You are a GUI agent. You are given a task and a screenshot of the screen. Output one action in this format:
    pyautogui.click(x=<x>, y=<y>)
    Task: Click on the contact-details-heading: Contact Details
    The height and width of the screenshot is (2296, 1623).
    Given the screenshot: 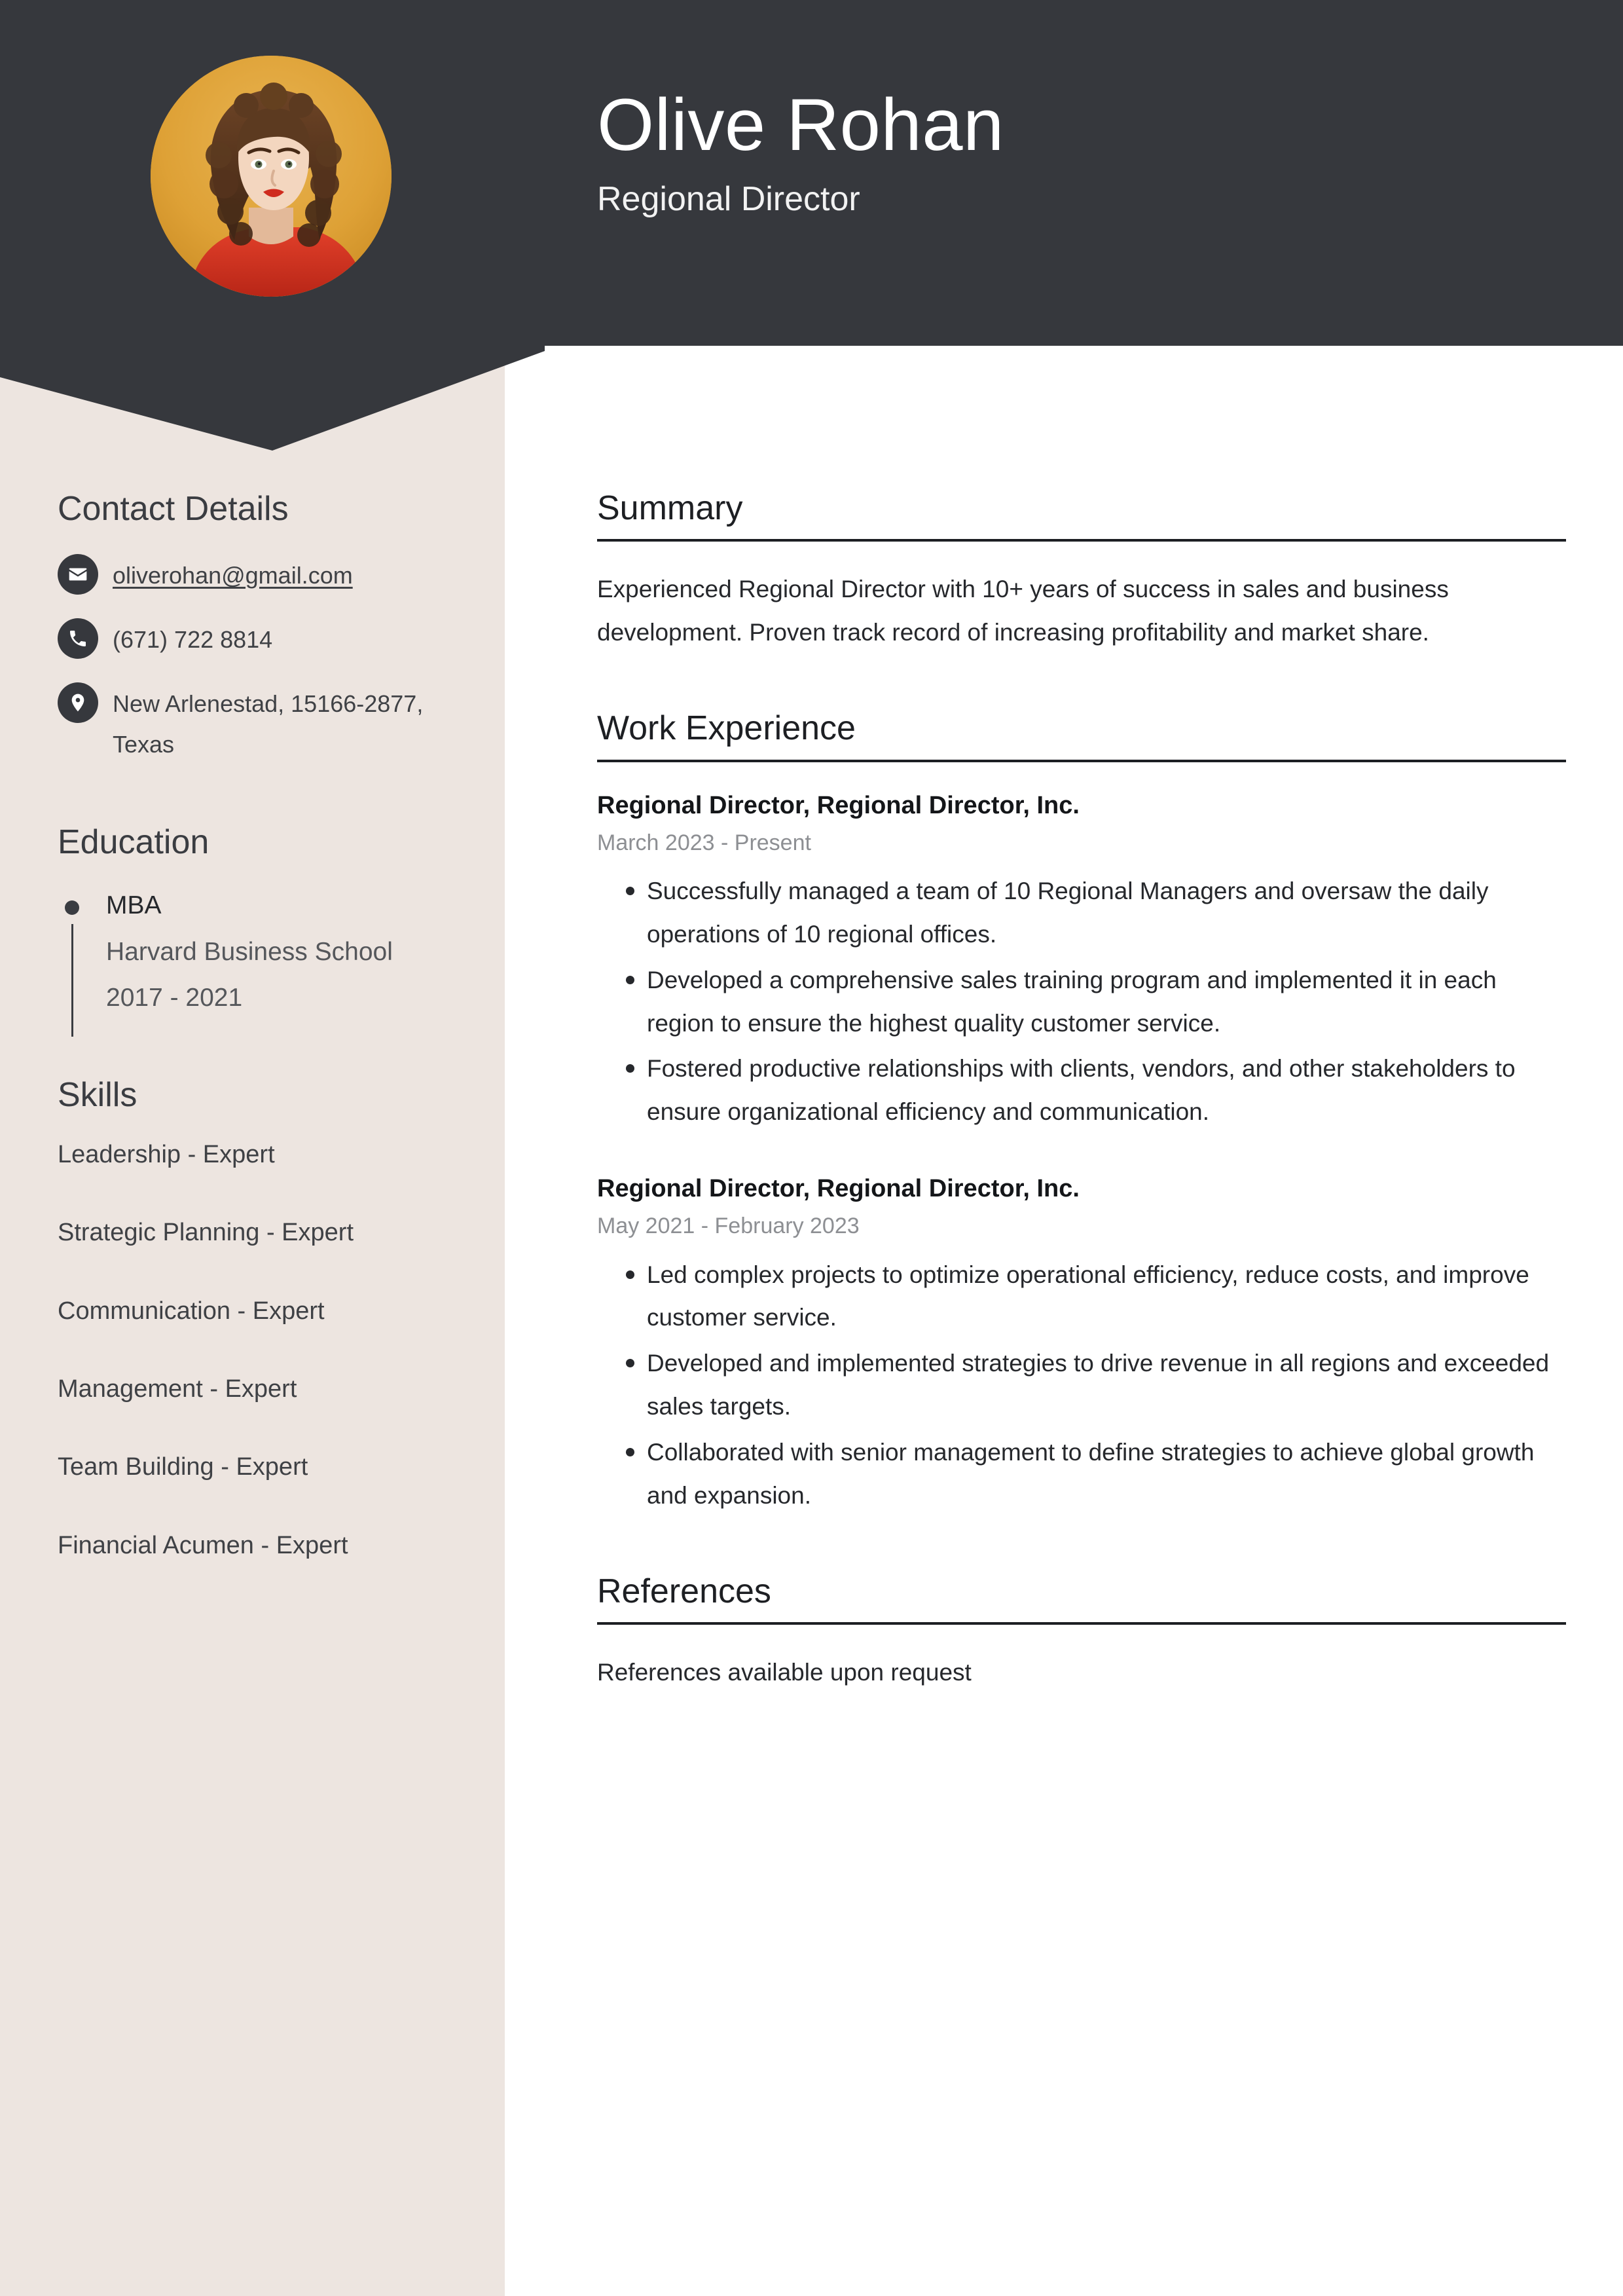 What is the action you would take?
    pyautogui.click(x=173, y=509)
    